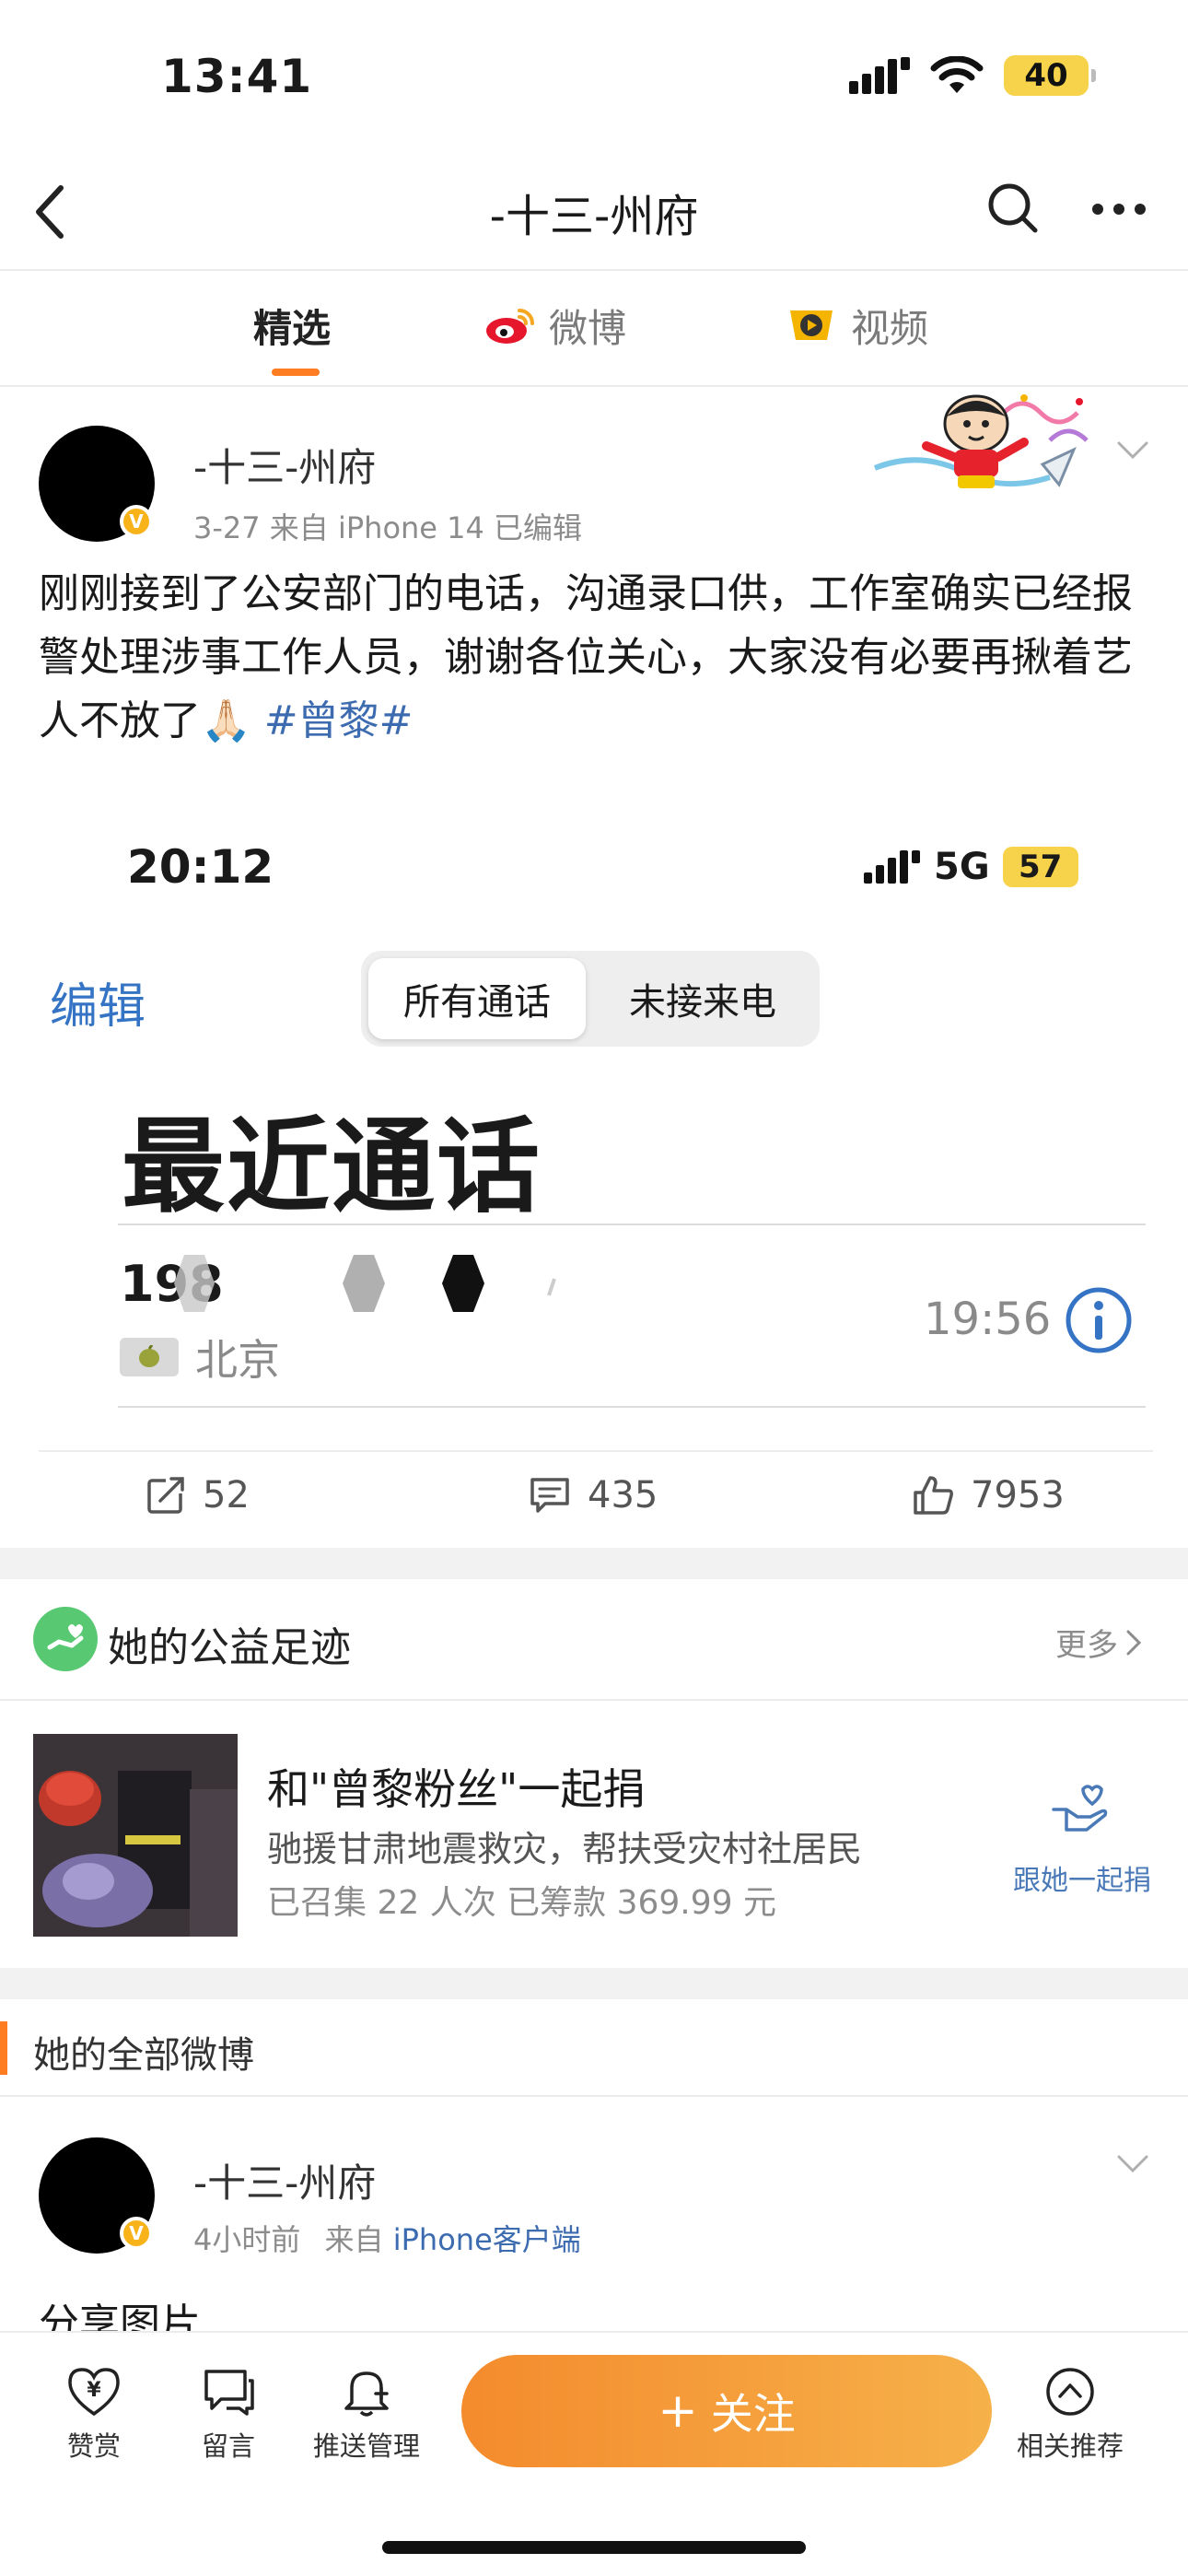 This screenshot has width=1188, height=2576. What do you see at coordinates (1079, 1808) in the screenshot?
I see `donate-hand-icon` at bounding box center [1079, 1808].